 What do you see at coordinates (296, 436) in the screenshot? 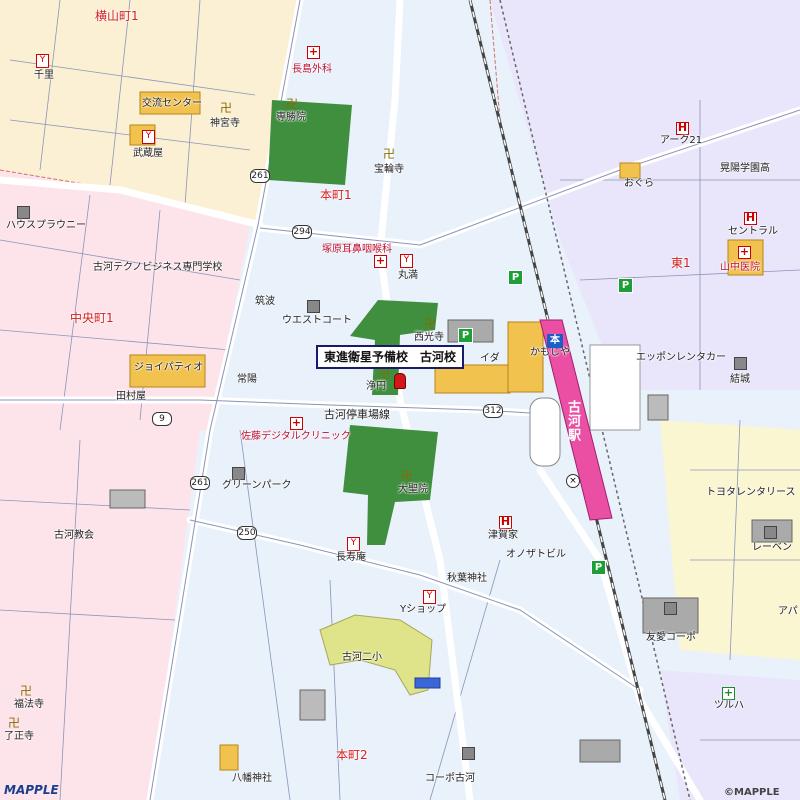
I see `poi-label: 佐藤デジタルクリニック` at bounding box center [296, 436].